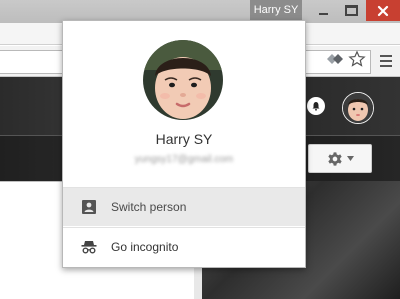 The width and height of the screenshot is (400, 299). Describe the element at coordinates (184, 246) in the screenshot. I see `go-incognito-menu-item: Go incognito` at that location.